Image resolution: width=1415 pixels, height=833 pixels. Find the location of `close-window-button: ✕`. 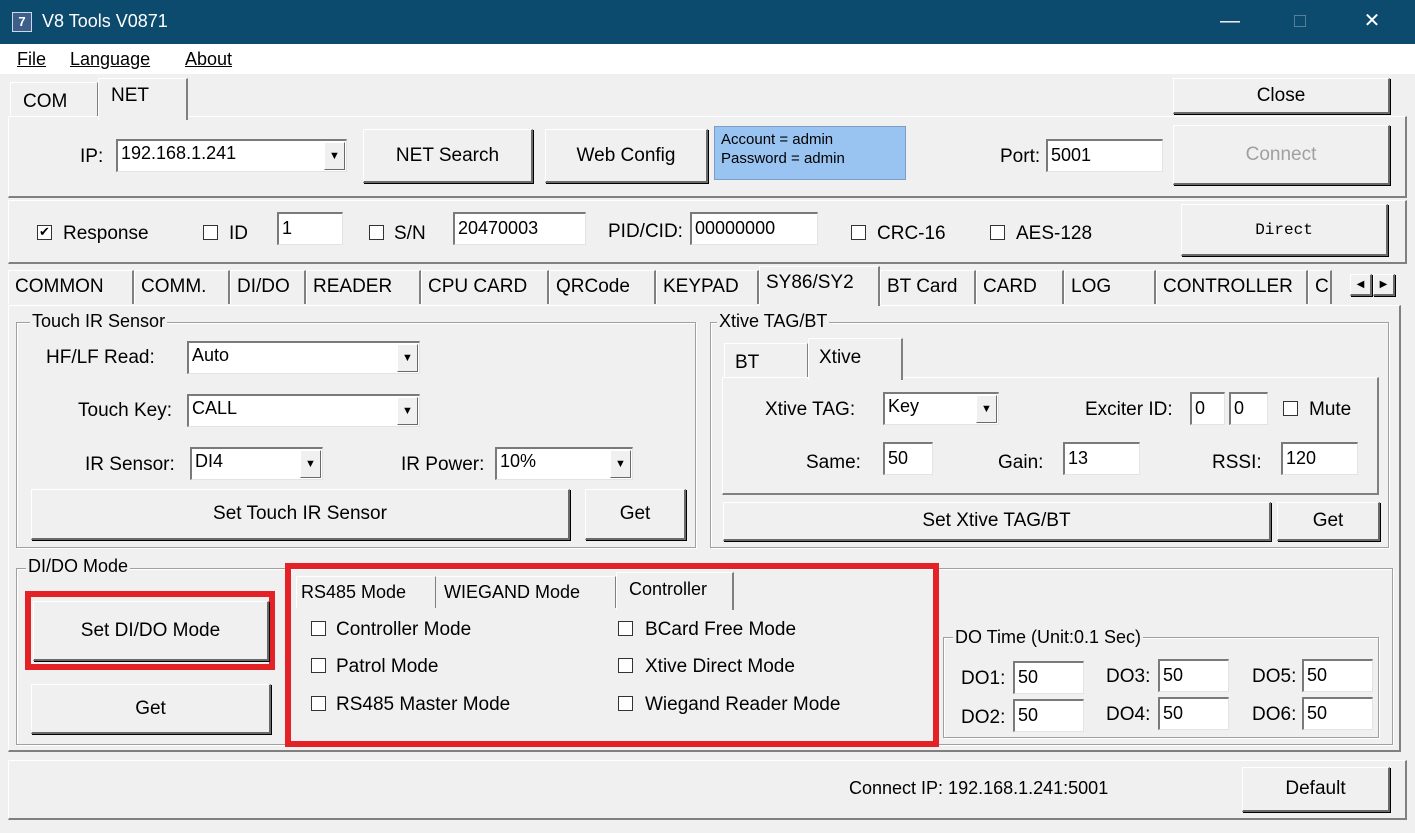

close-window-button: ✕ is located at coordinates (1372, 22).